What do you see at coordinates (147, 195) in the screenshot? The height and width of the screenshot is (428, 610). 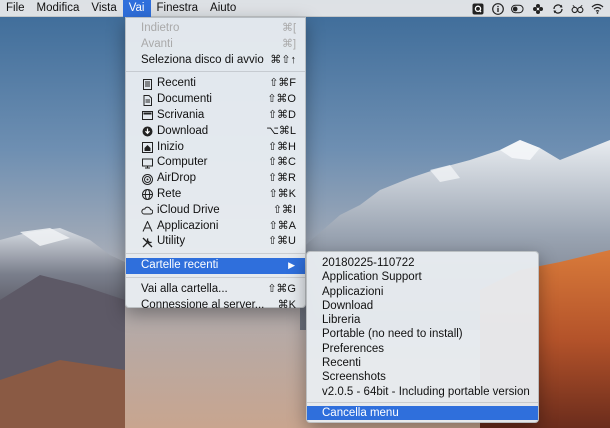 I see `network-icon` at bounding box center [147, 195].